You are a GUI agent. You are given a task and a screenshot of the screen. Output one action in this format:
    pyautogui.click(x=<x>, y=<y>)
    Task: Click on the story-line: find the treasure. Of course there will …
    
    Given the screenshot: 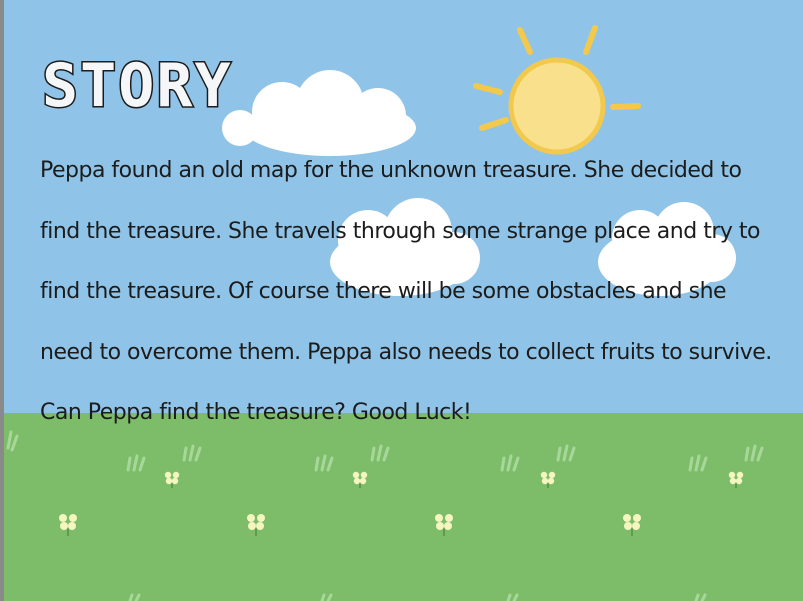 What is the action you would take?
    pyautogui.click(x=383, y=291)
    